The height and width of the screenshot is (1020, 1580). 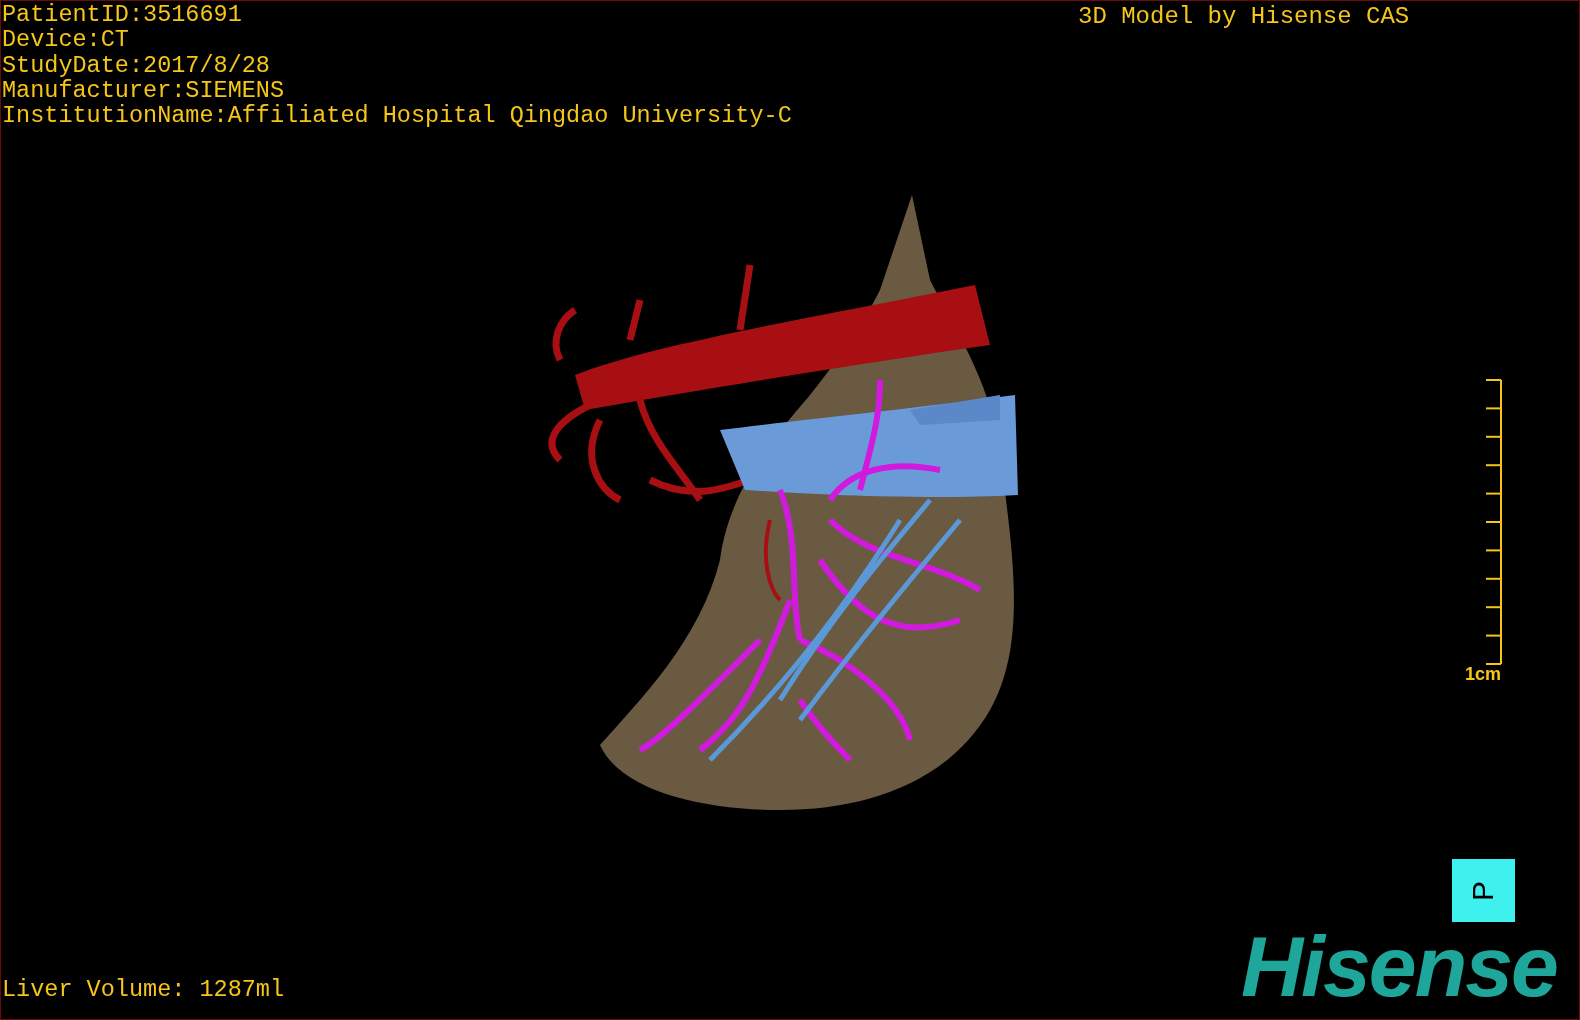 What do you see at coordinates (136, 65) in the screenshot?
I see `patient-info-text: StudyDate:2017/8/28` at bounding box center [136, 65].